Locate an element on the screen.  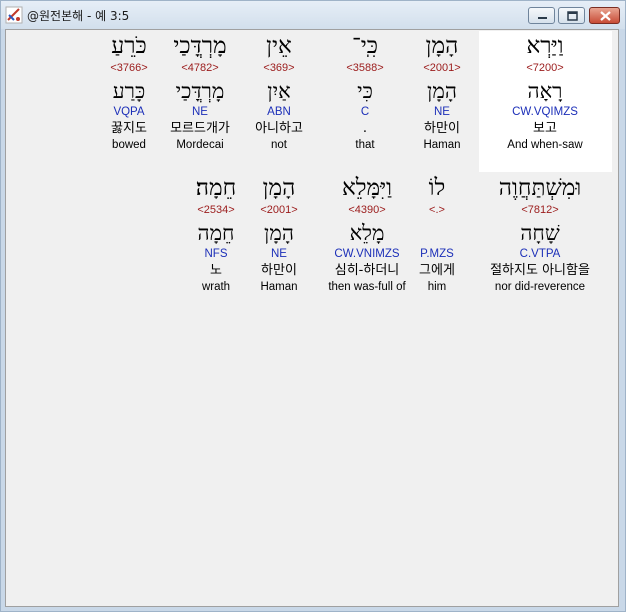
korean-gloss: 심히-하더니 is located at coordinates (367, 270).